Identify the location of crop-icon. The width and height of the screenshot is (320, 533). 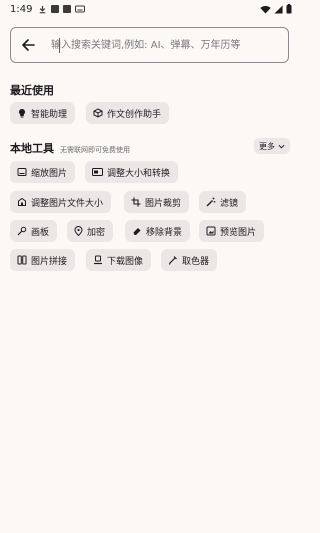
(136, 202).